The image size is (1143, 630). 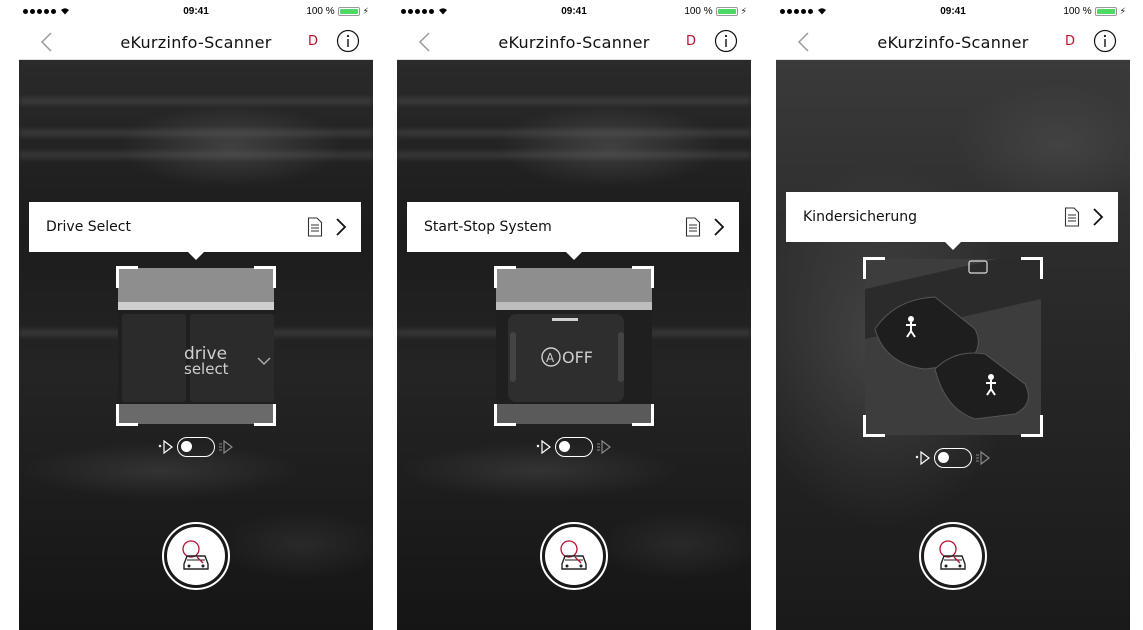 I want to click on info-popup: Kindersicherung, so click(x=952, y=221).